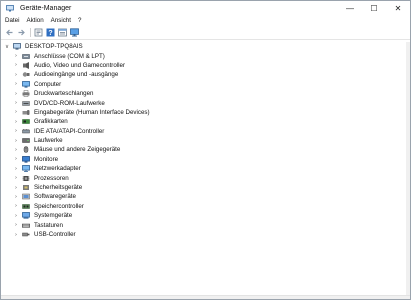 The width and height of the screenshot is (411, 300). I want to click on dvd-drive-icon, so click(26, 103).